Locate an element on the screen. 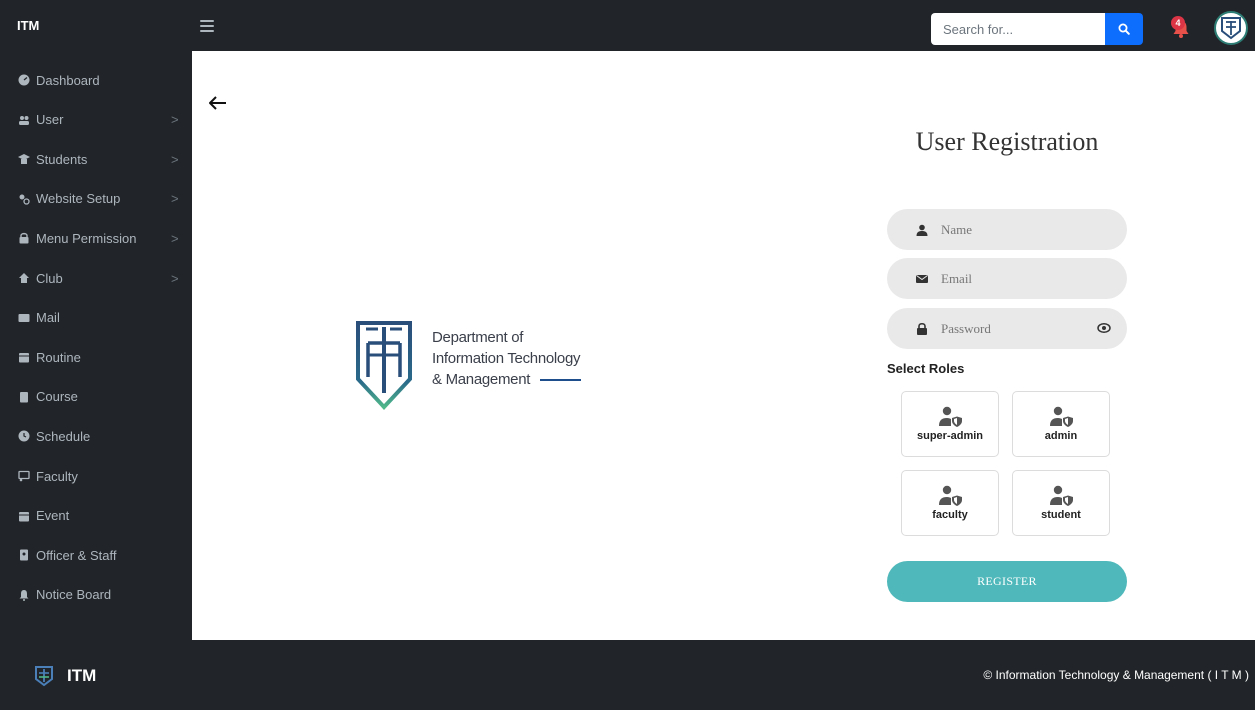 The width and height of the screenshot is (1255, 710). footer-brand: ITM is located at coordinates (82, 675).